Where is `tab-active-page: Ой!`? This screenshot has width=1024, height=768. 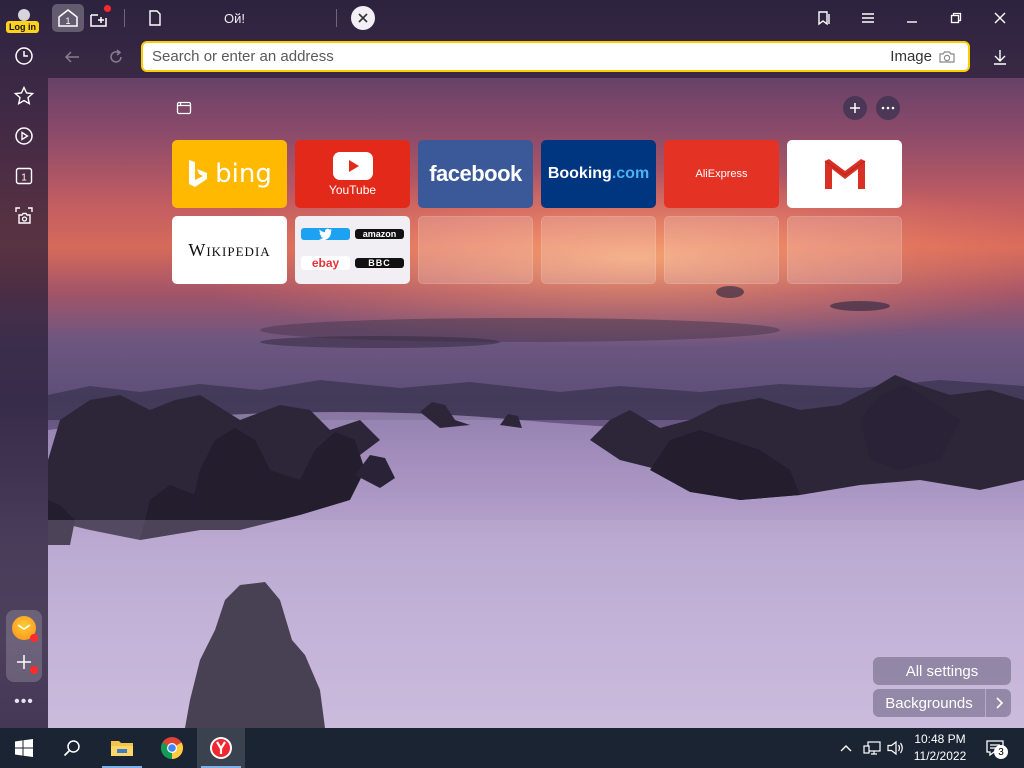
tab-active-page: Ой! is located at coordinates (238, 18).